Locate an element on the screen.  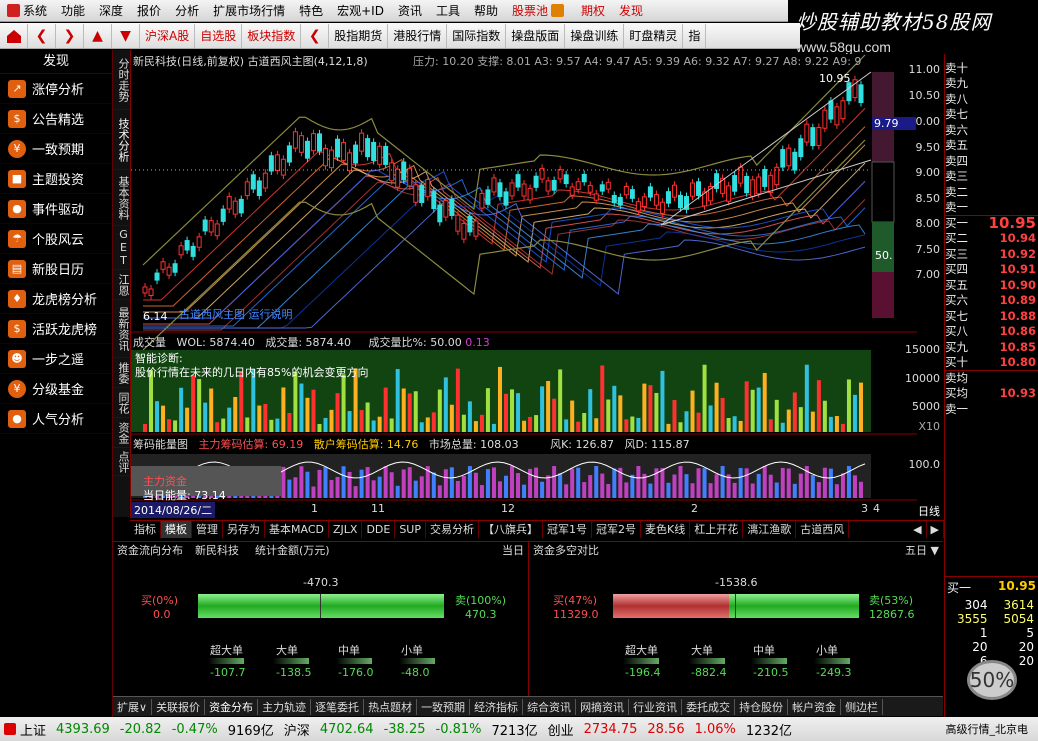
menu-news: 资讯 is located at coordinates (410, 11).